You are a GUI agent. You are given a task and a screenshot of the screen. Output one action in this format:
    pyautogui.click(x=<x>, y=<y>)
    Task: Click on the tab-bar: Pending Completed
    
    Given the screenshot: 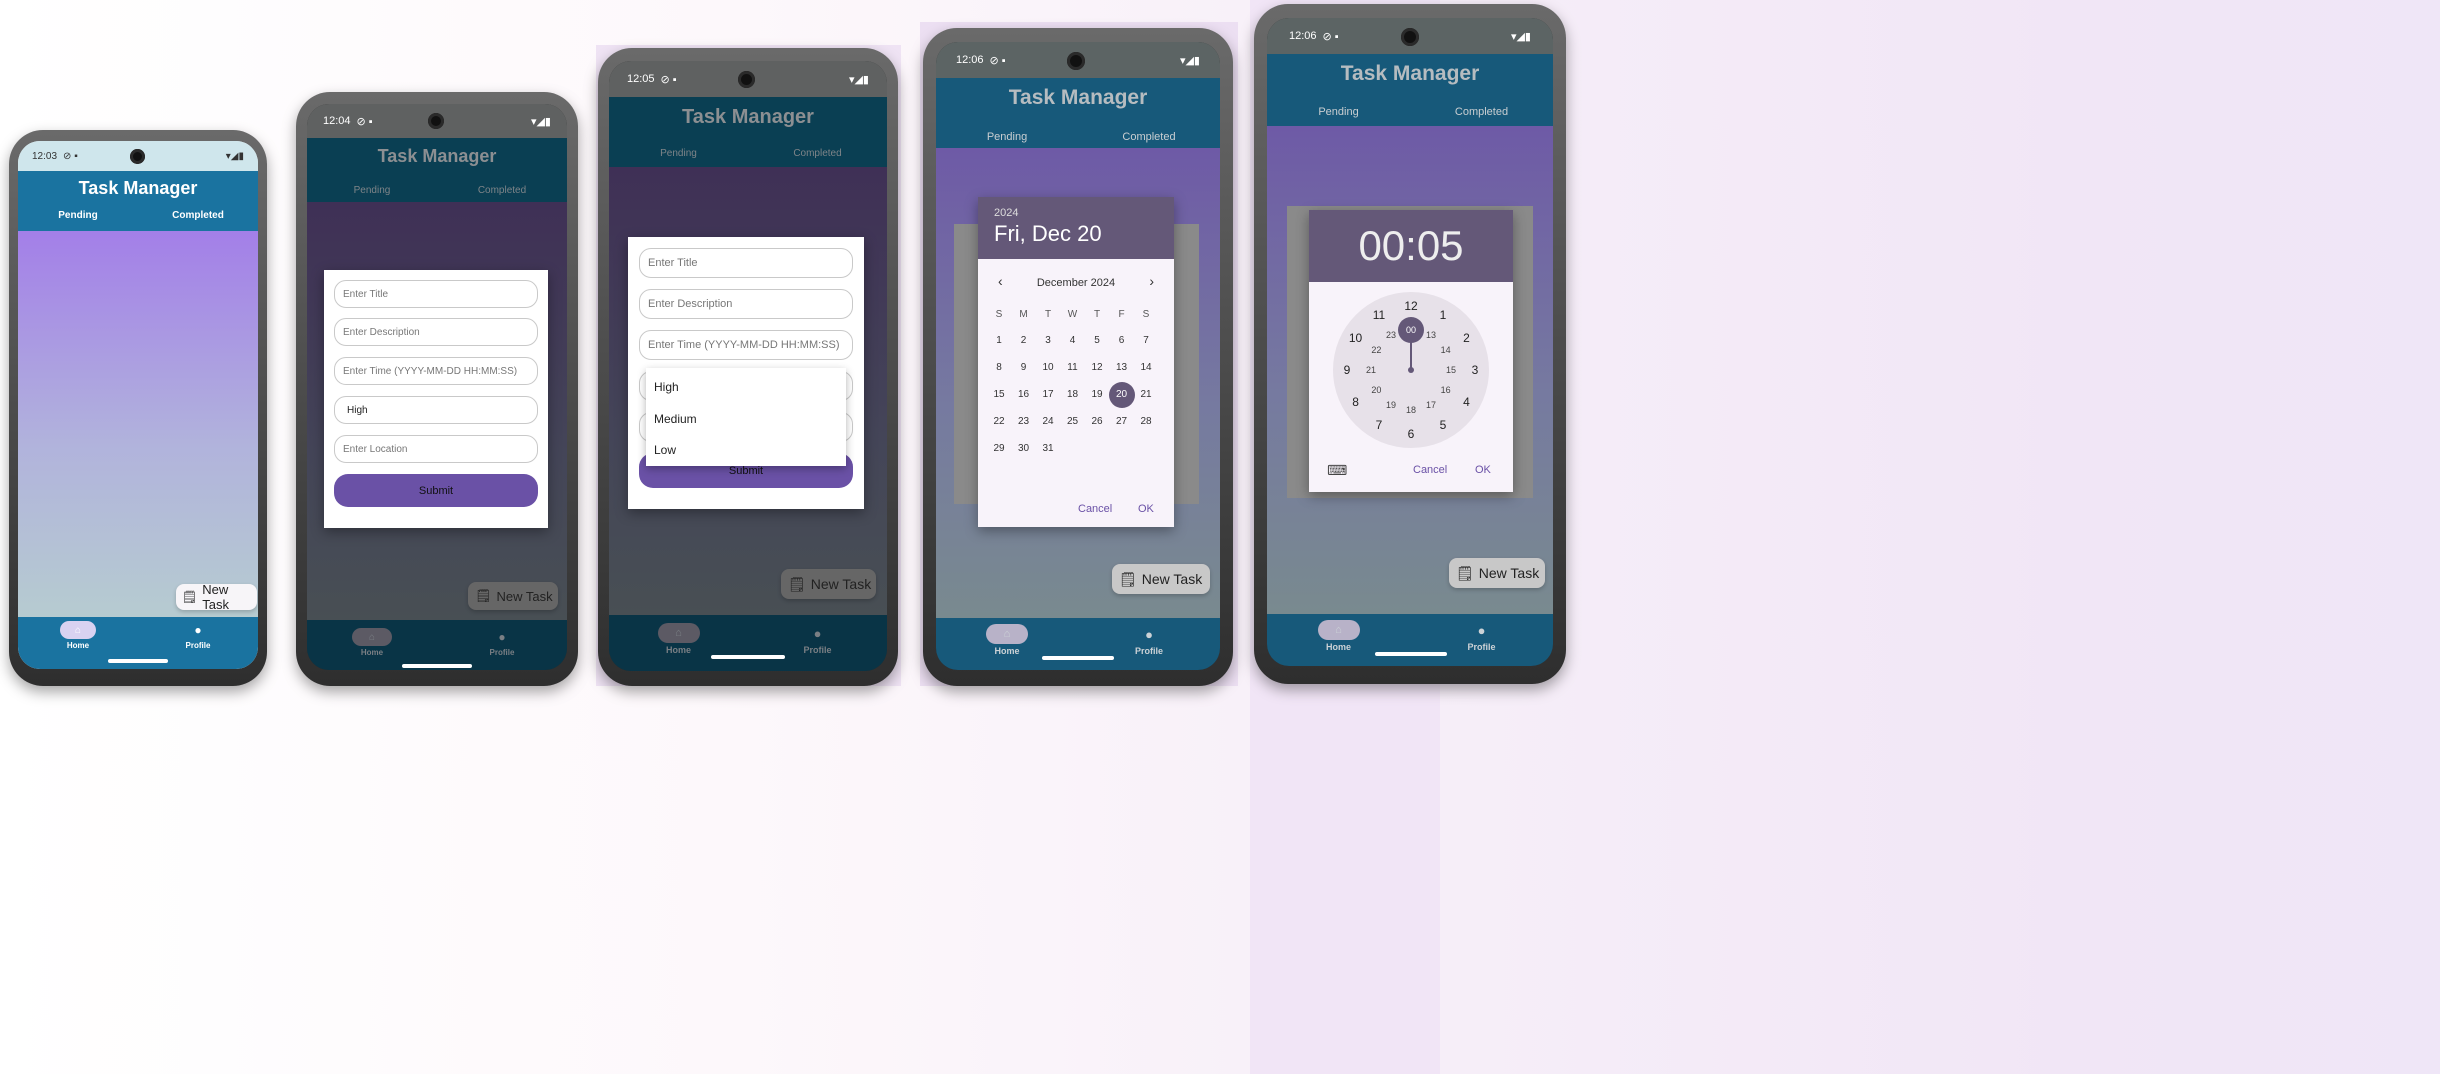 What is the action you would take?
    pyautogui.click(x=437, y=188)
    